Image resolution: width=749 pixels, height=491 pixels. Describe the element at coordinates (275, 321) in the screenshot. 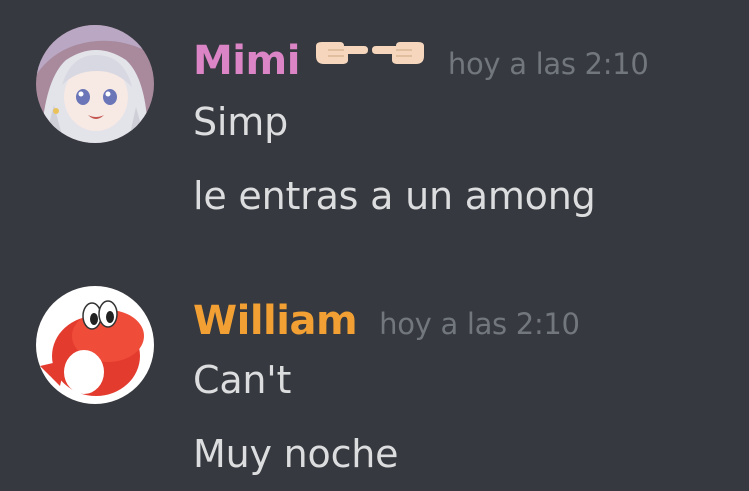

I see `username: William` at that location.